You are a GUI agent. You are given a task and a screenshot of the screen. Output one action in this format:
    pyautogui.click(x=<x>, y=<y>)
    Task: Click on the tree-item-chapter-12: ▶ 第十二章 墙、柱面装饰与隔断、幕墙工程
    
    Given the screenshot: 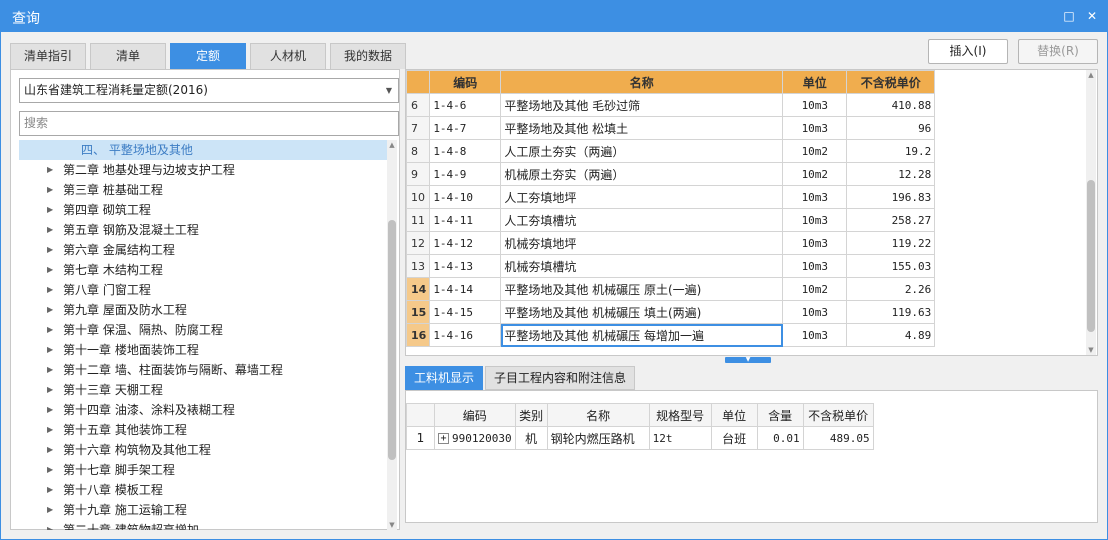 What is the action you would take?
    pyautogui.click(x=203, y=370)
    